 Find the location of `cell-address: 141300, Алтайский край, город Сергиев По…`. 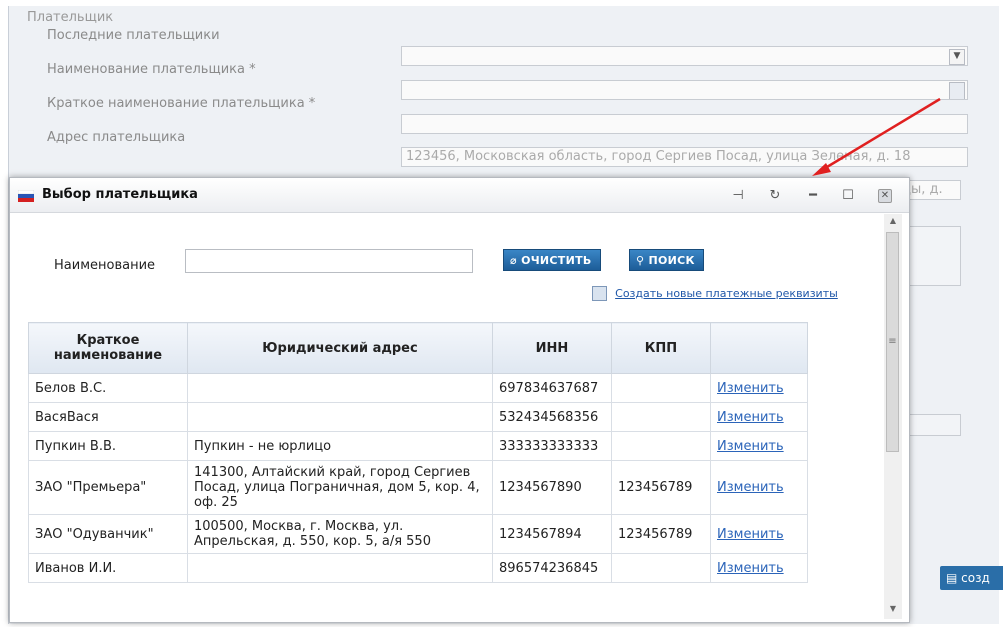

cell-address: 141300, Алтайский край, город Сергиев По… is located at coordinates (340, 487).